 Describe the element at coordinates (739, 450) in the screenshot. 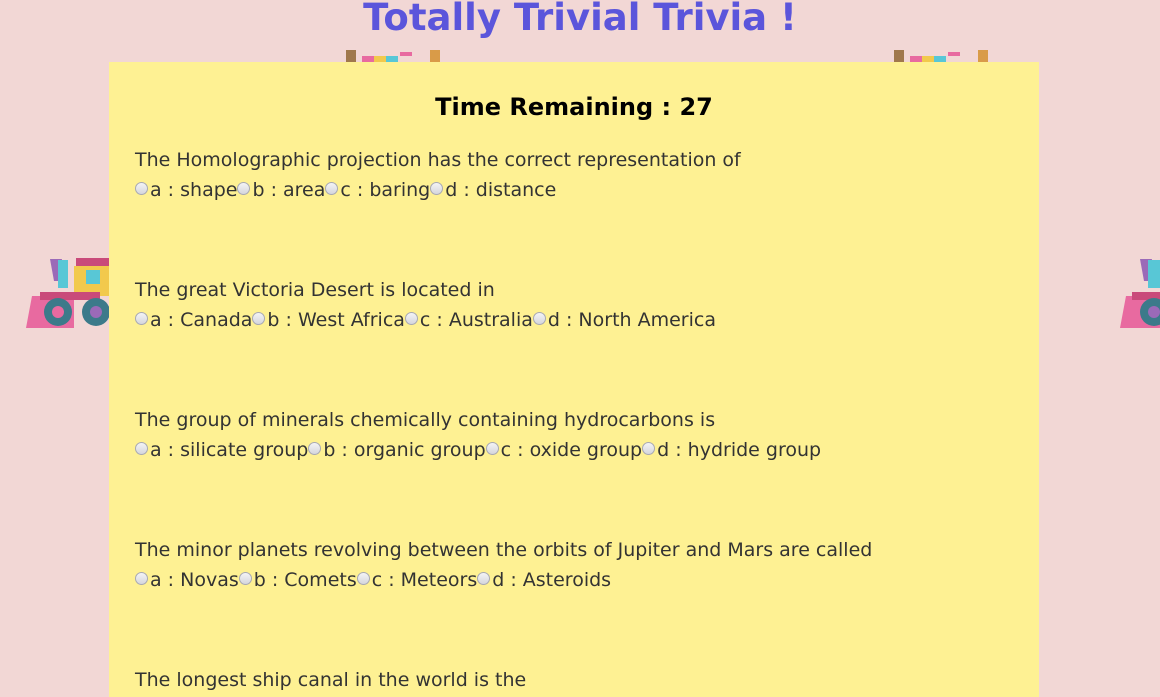

I see `answer-label: d : hydride group` at that location.